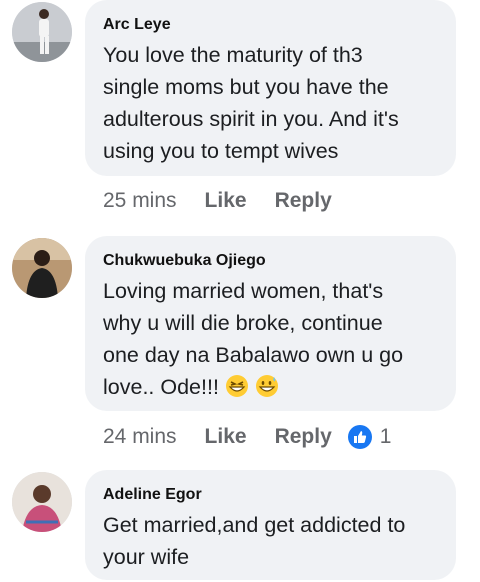 The width and height of the screenshot is (480, 582). Describe the element at coordinates (140, 437) in the screenshot. I see `comment-time: 24 mins` at that location.